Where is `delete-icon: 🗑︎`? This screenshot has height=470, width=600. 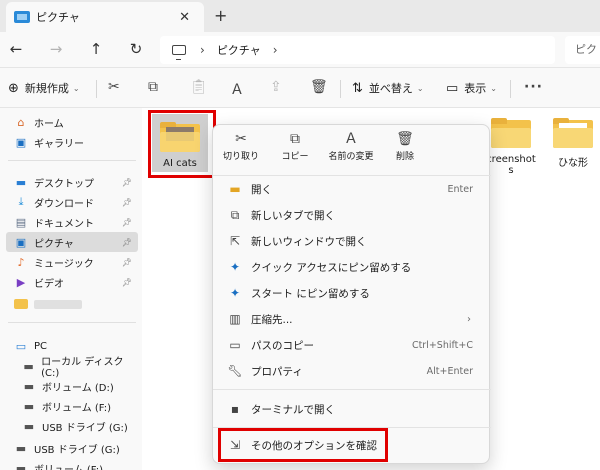
delete-icon: 🗑︎ is located at coordinates (319, 87).